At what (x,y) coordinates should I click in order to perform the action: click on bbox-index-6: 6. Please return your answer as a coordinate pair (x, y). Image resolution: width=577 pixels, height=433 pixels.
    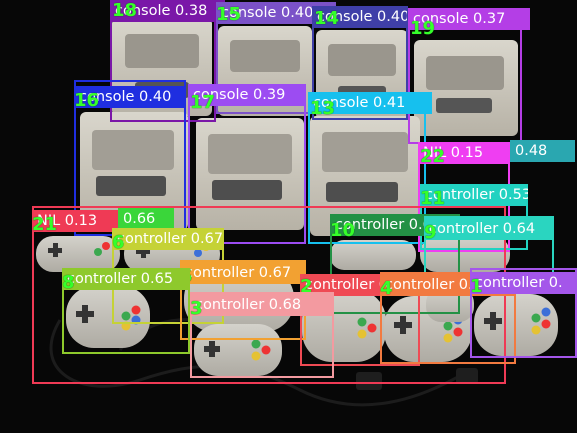
    Looking at the image, I should click on (118, 242).